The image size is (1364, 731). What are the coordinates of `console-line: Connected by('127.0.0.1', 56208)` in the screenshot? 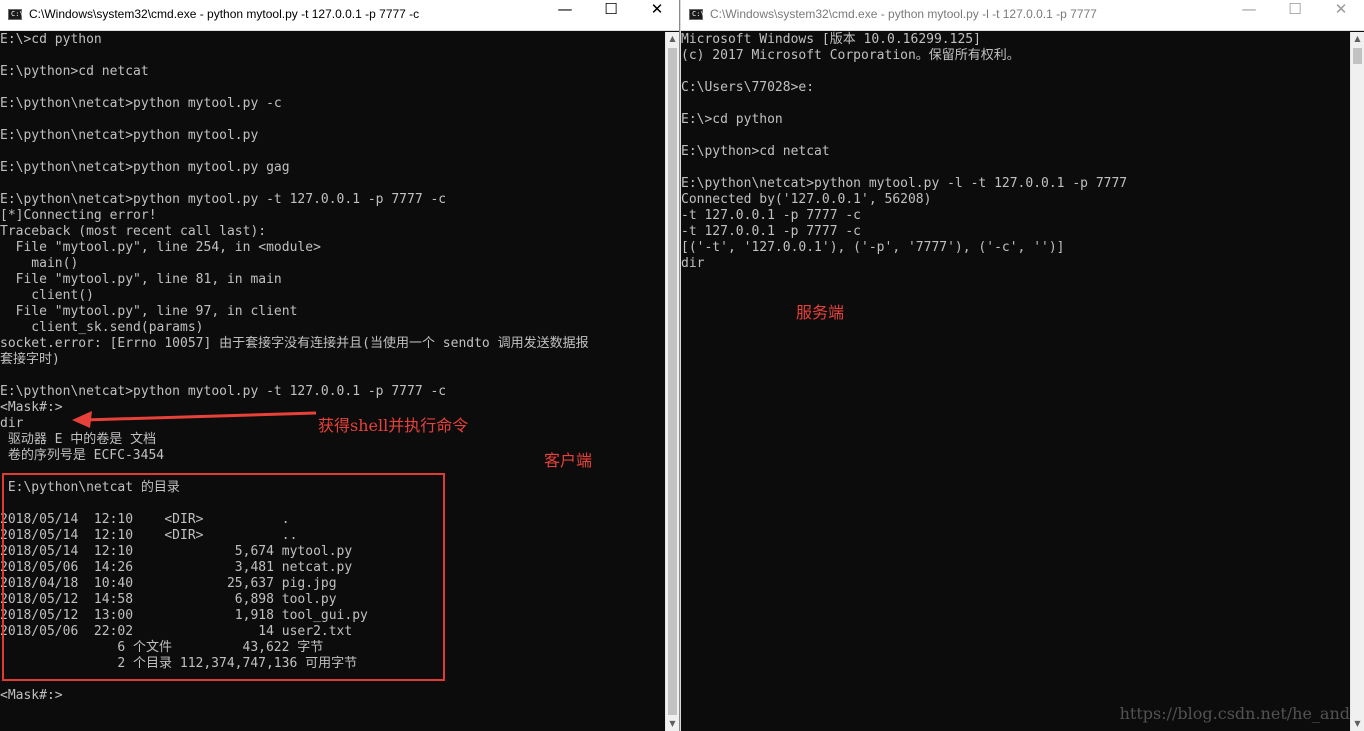 It's located at (806, 199).